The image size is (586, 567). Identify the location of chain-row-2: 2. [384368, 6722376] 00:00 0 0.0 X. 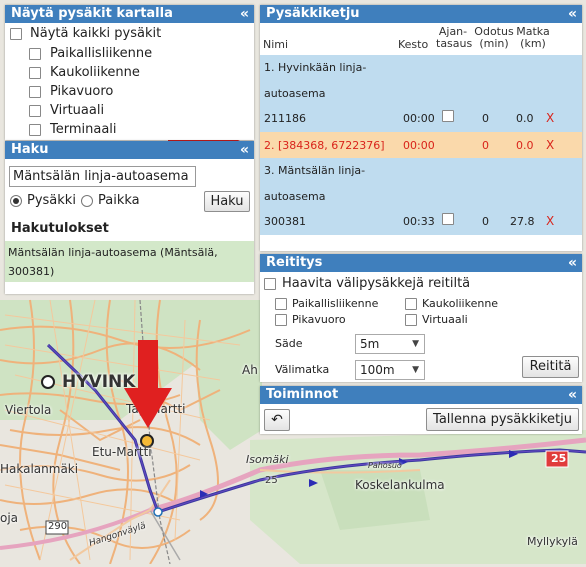
(421, 145).